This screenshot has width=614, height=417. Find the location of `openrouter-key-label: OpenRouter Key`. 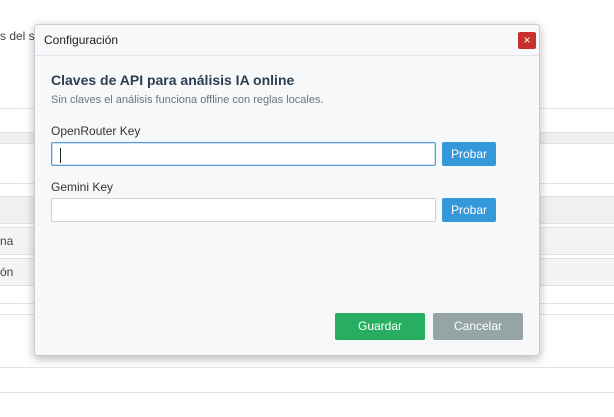

openrouter-key-label: OpenRouter Key is located at coordinates (96, 131).